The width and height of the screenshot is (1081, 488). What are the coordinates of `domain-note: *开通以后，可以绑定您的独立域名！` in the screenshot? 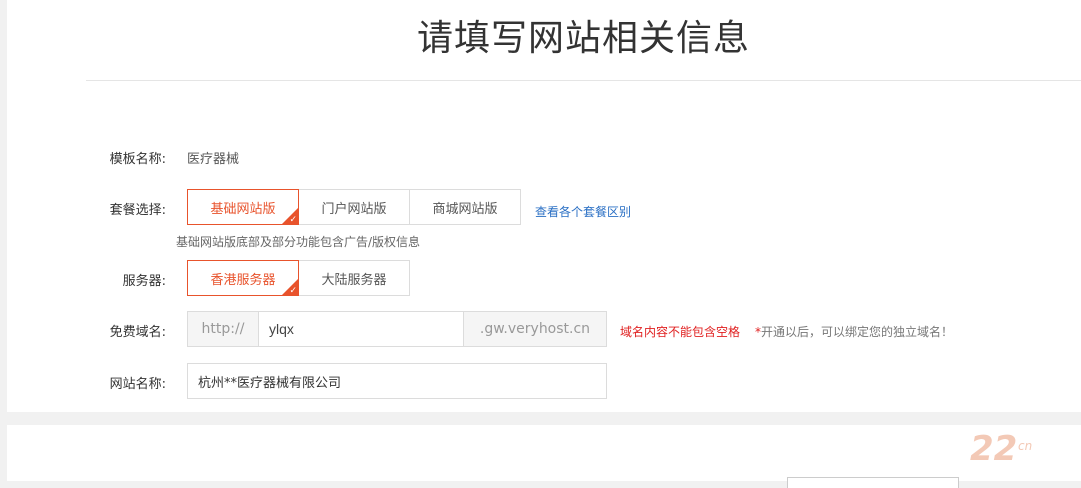 It's located at (854, 331).